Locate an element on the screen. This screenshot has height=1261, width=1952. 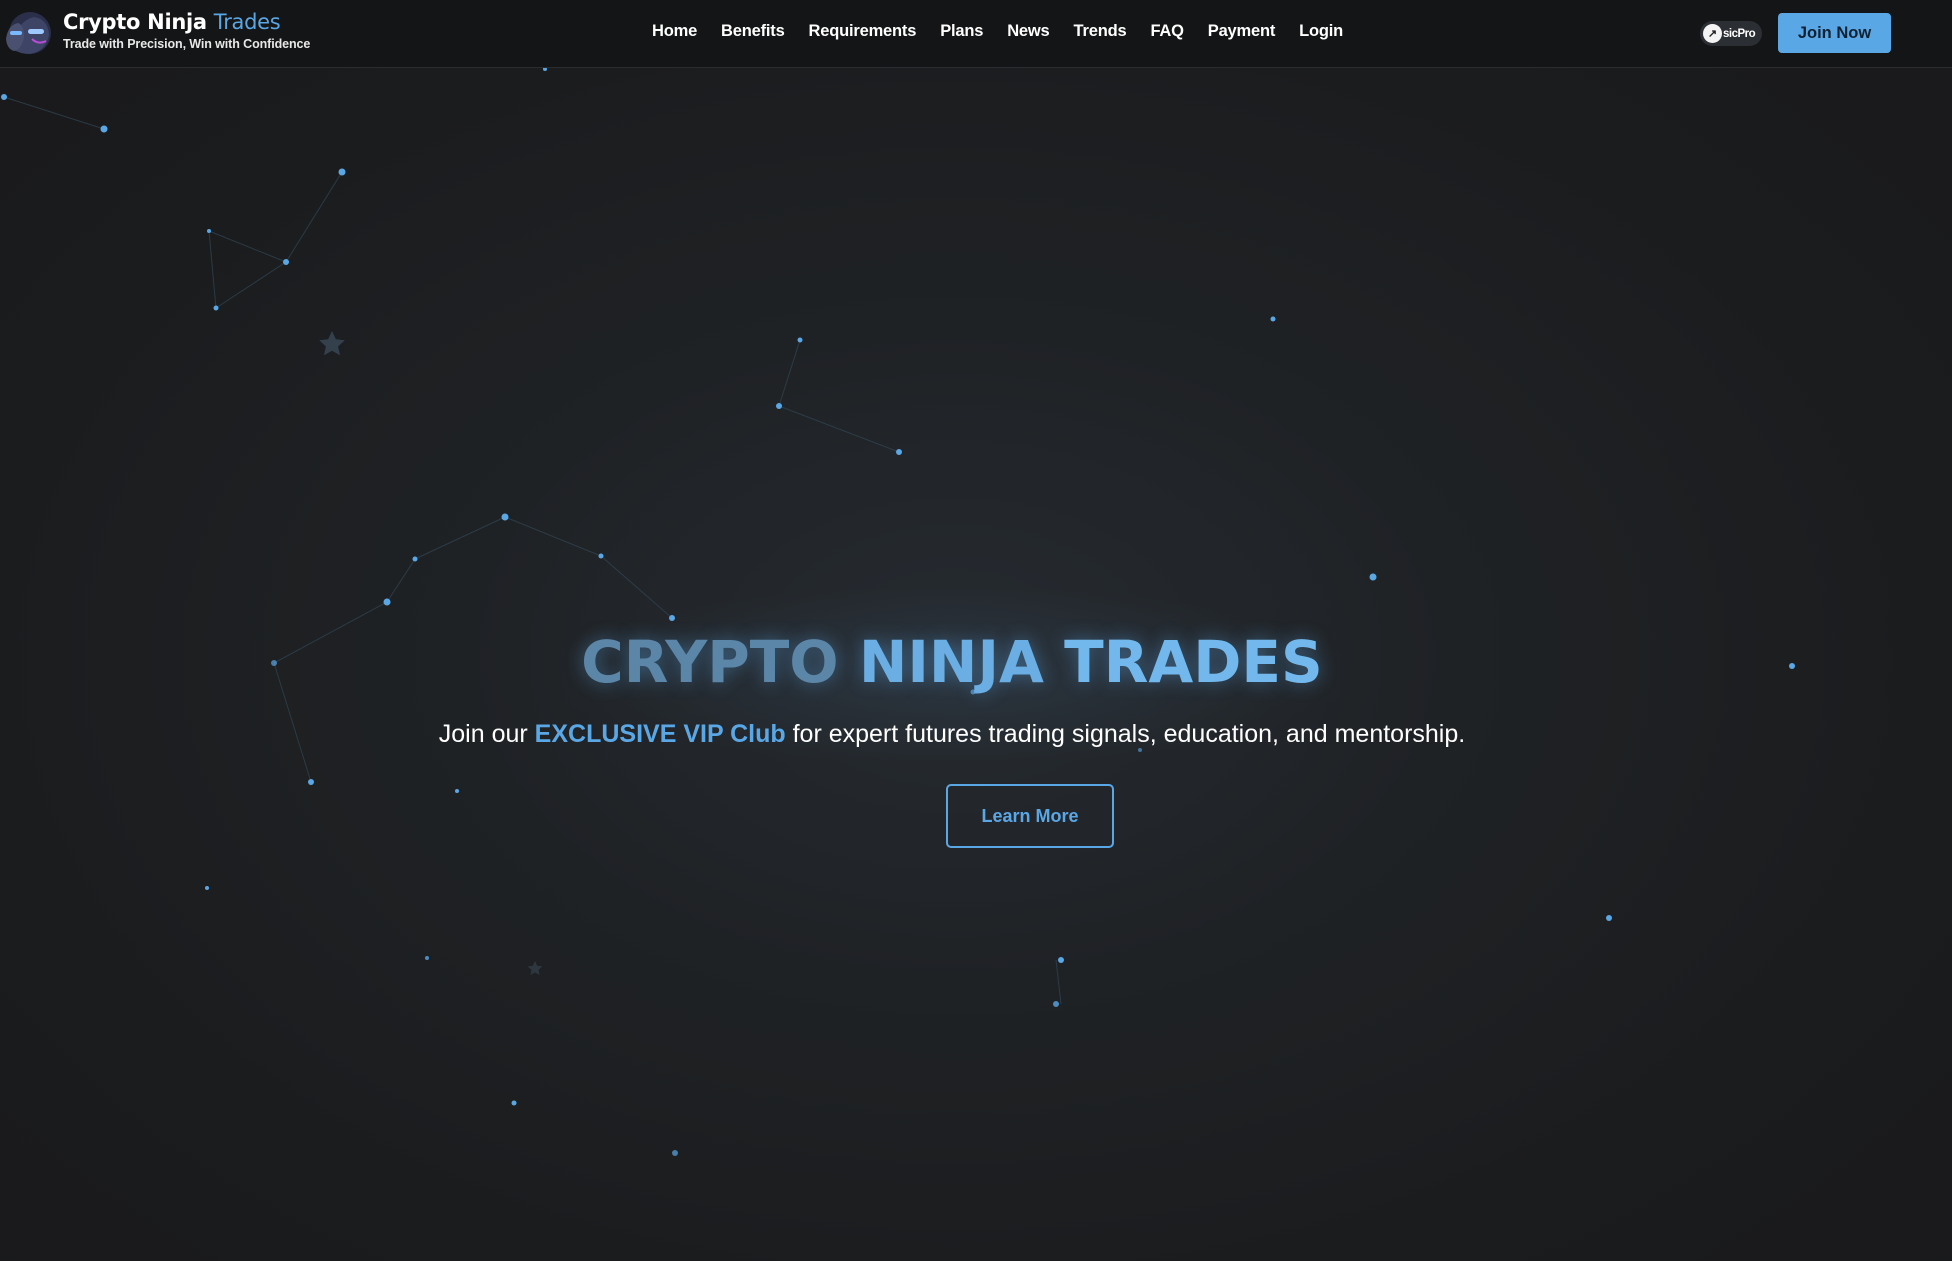
brand-title: Crypto Ninja Trades is located at coordinates (186, 22).